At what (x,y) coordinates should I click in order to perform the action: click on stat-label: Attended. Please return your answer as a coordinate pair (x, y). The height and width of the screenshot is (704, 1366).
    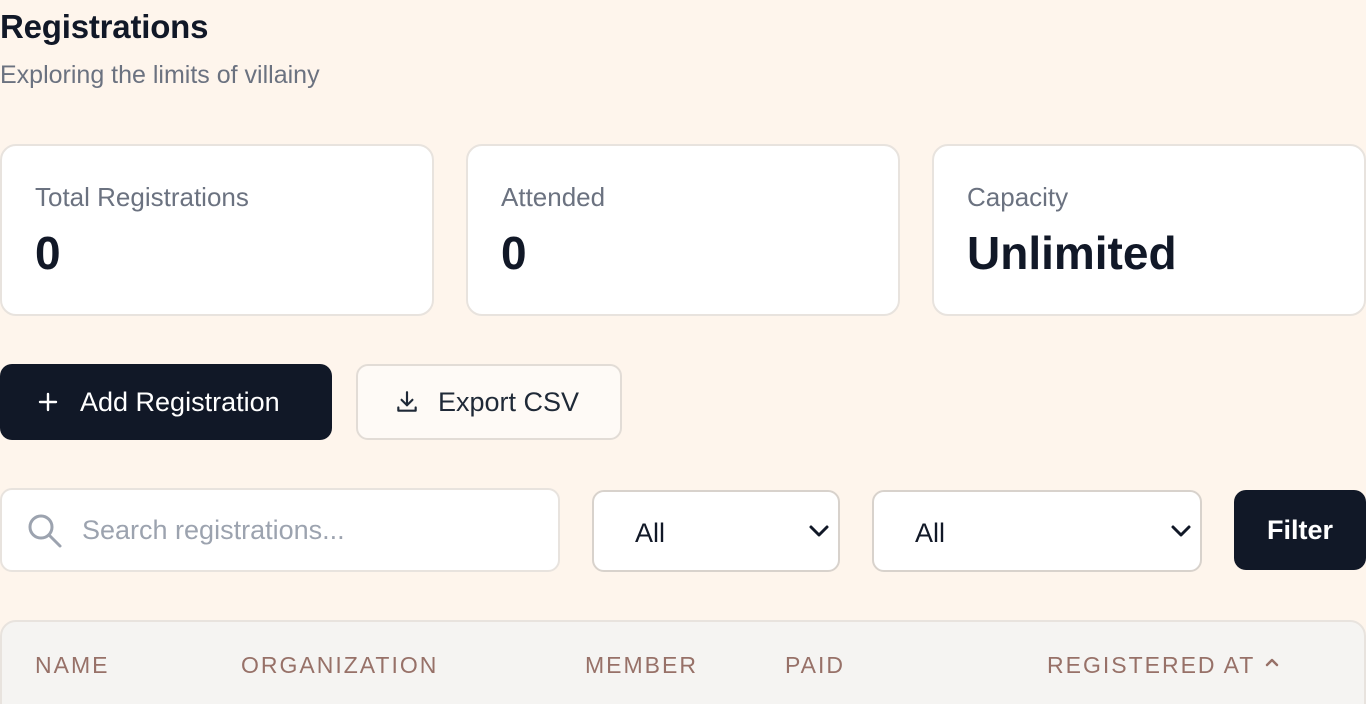
    Looking at the image, I should click on (553, 197).